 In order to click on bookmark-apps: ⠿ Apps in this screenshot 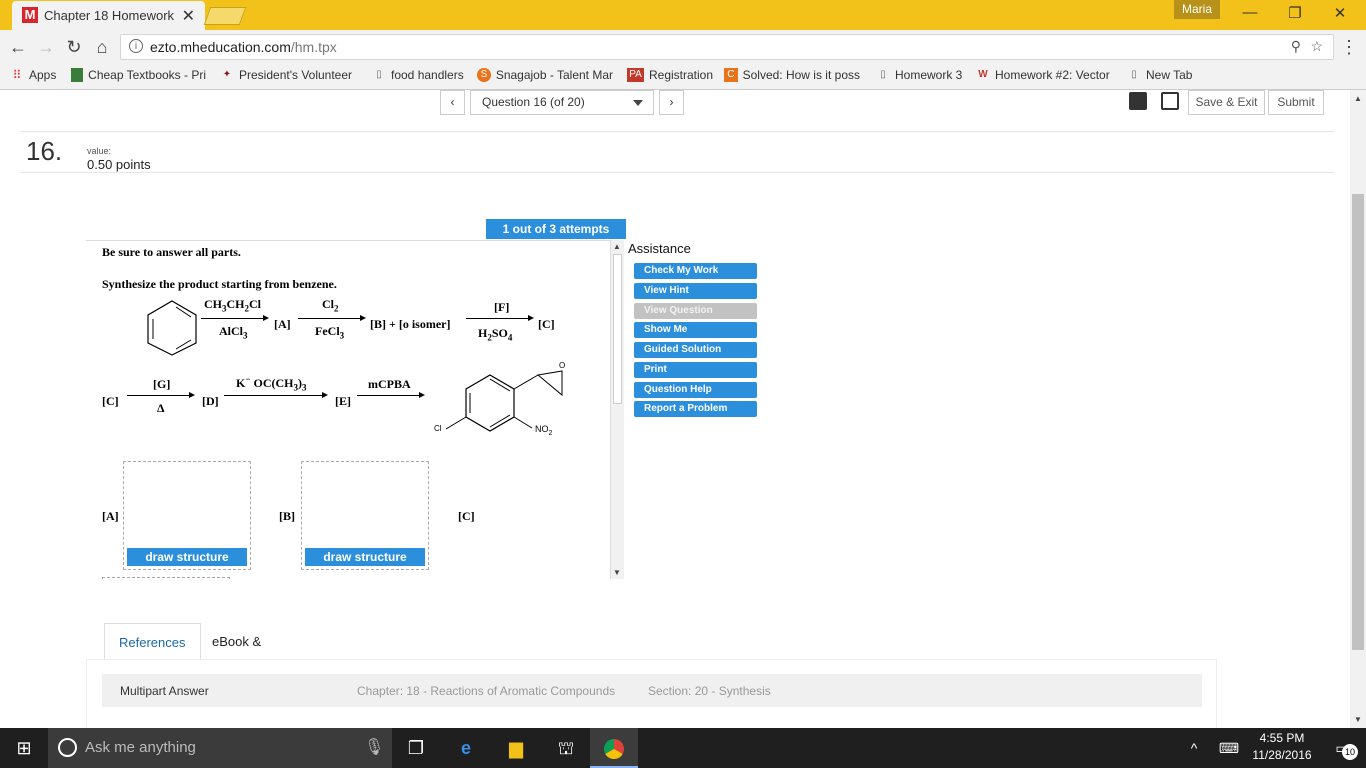, I will do `click(33, 75)`.